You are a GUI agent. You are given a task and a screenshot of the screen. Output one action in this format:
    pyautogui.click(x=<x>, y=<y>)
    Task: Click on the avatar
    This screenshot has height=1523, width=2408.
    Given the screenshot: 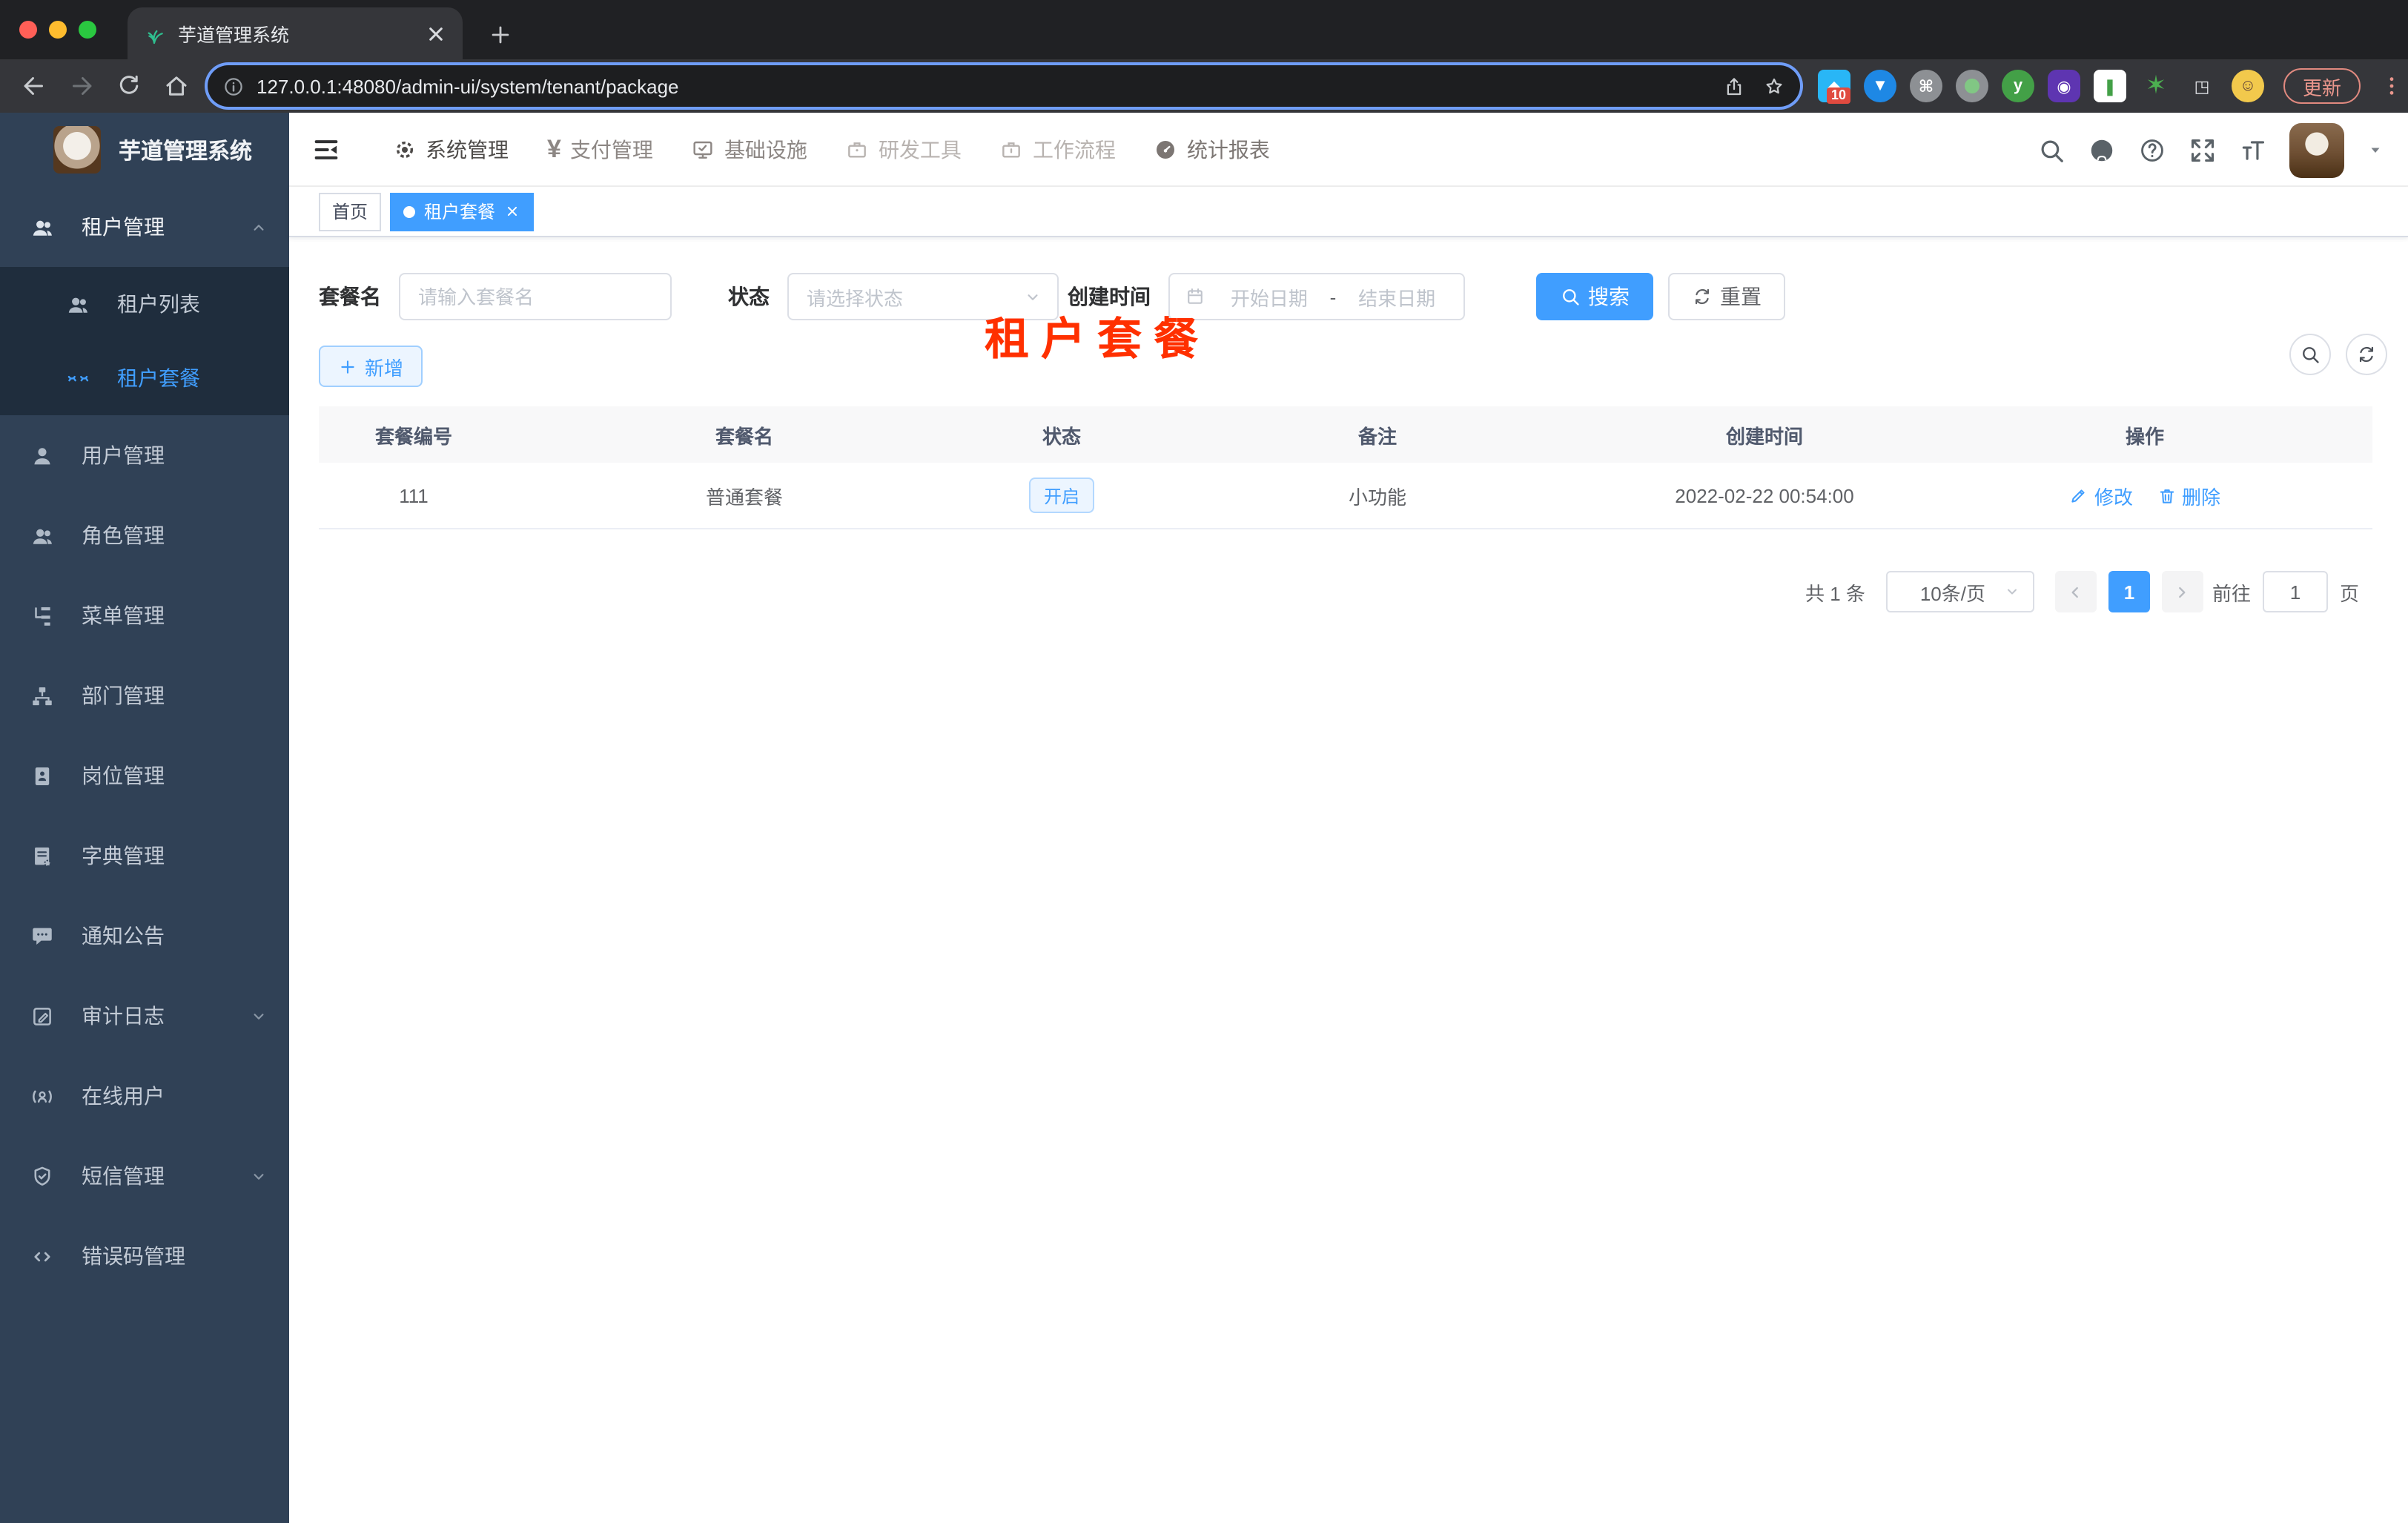 What is the action you would take?
    pyautogui.click(x=2316, y=150)
    